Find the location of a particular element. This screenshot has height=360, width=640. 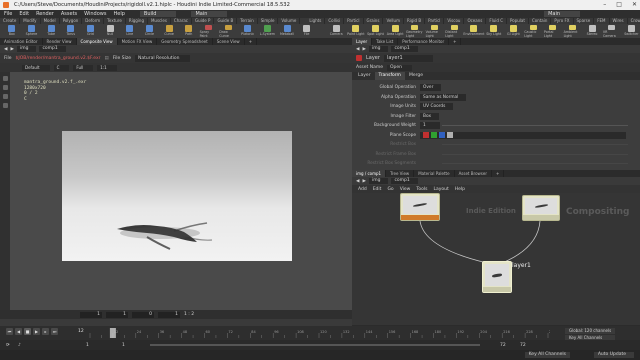

auto-update-select: Auto Update is located at coordinates (613, 355).